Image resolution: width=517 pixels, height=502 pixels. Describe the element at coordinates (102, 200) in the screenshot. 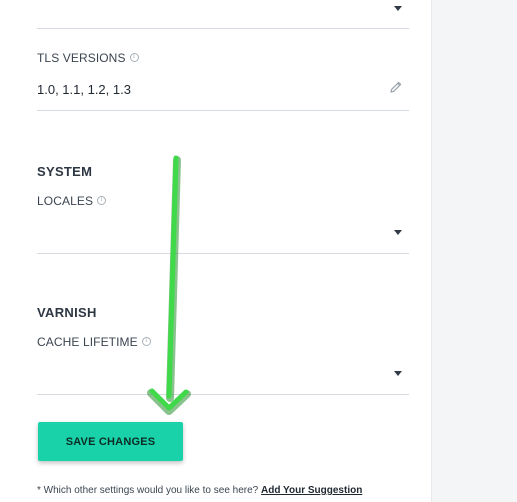

I see `locales-info-icon` at that location.